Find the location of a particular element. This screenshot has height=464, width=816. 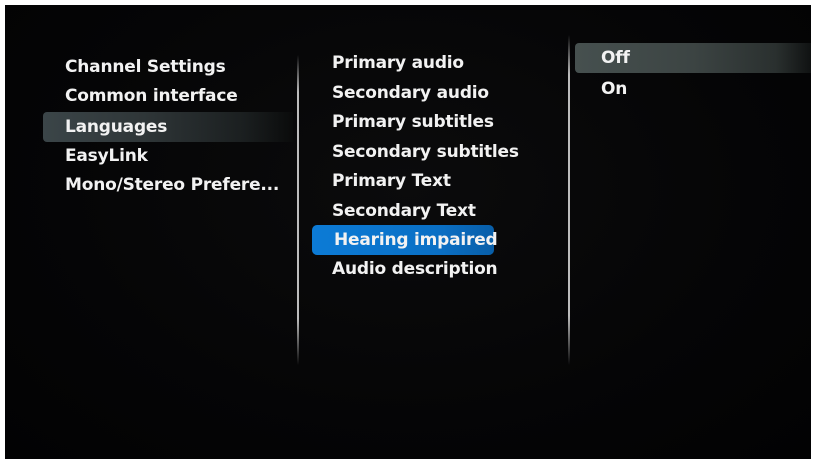

menu-item-channel-settings: Channel Settings is located at coordinates (168, 67).